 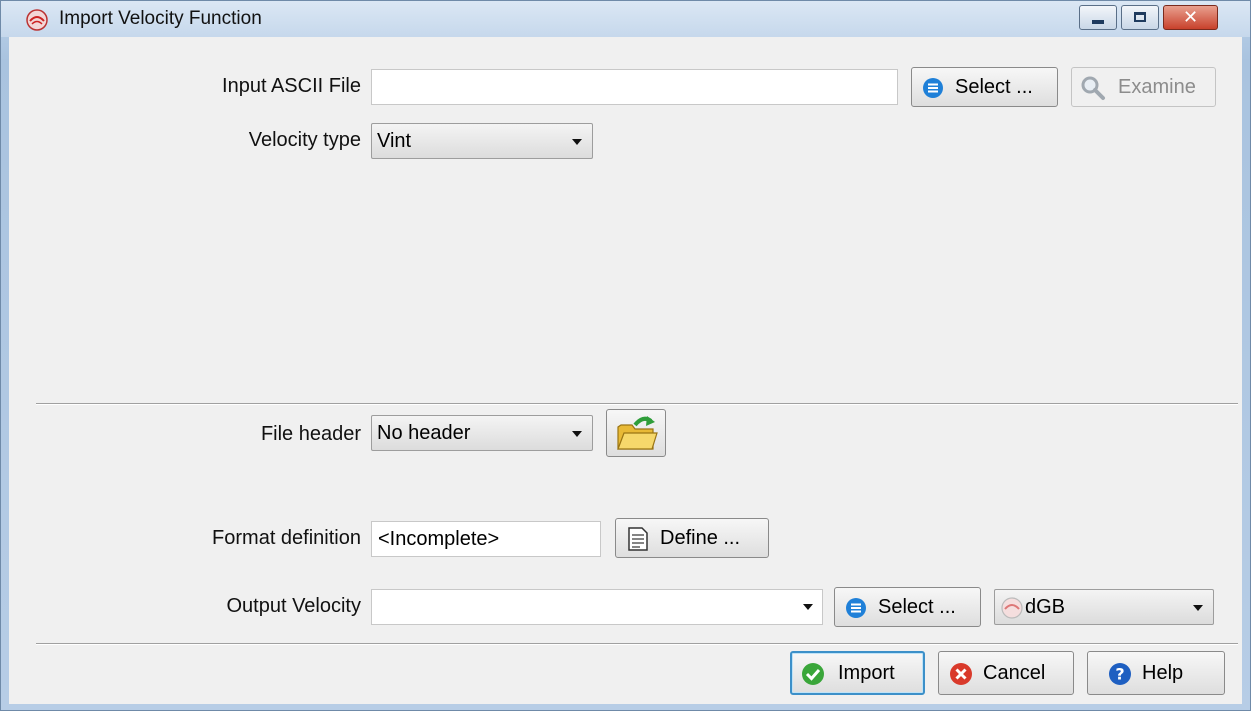 I want to click on app-logo-icon, so click(x=37, y=20).